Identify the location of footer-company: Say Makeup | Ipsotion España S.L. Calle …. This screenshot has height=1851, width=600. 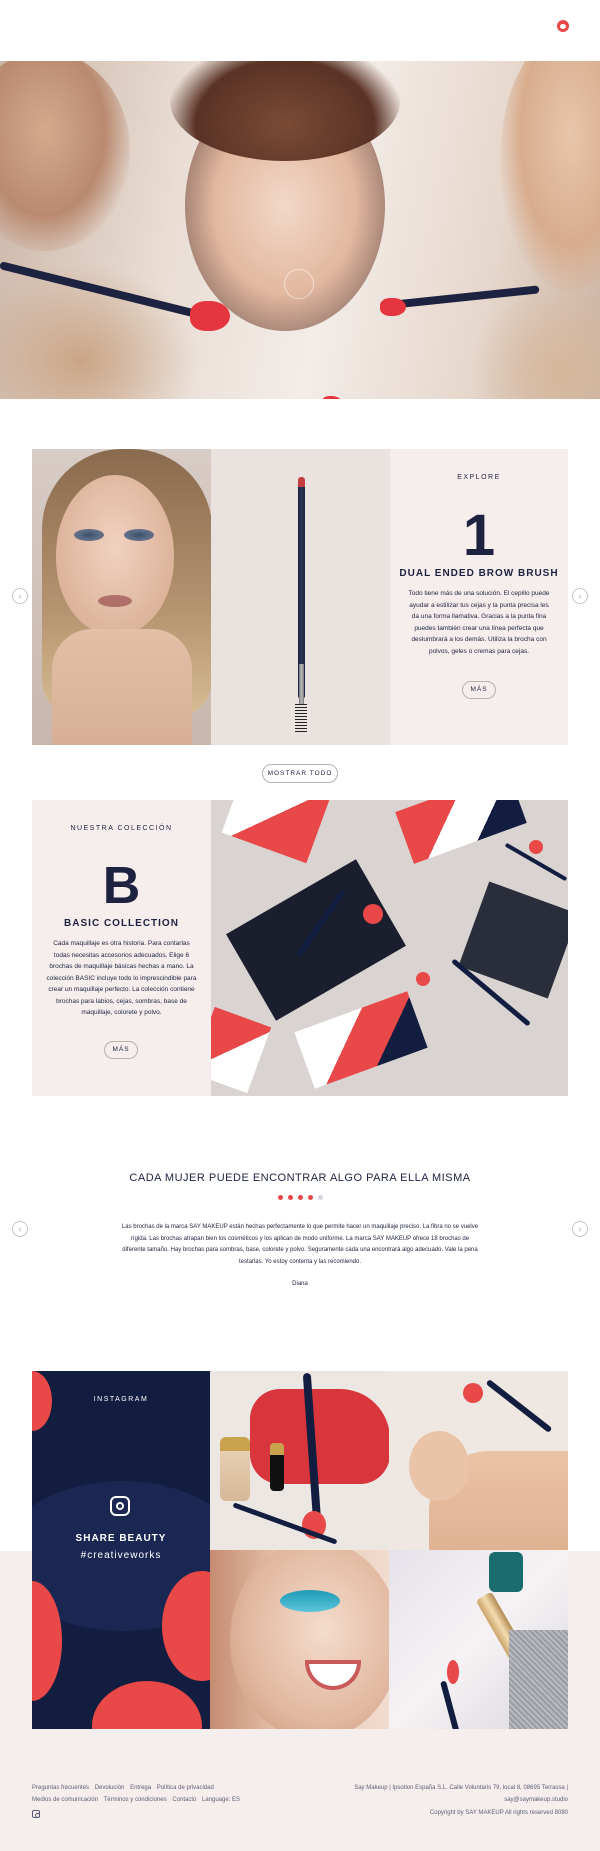
(461, 1788).